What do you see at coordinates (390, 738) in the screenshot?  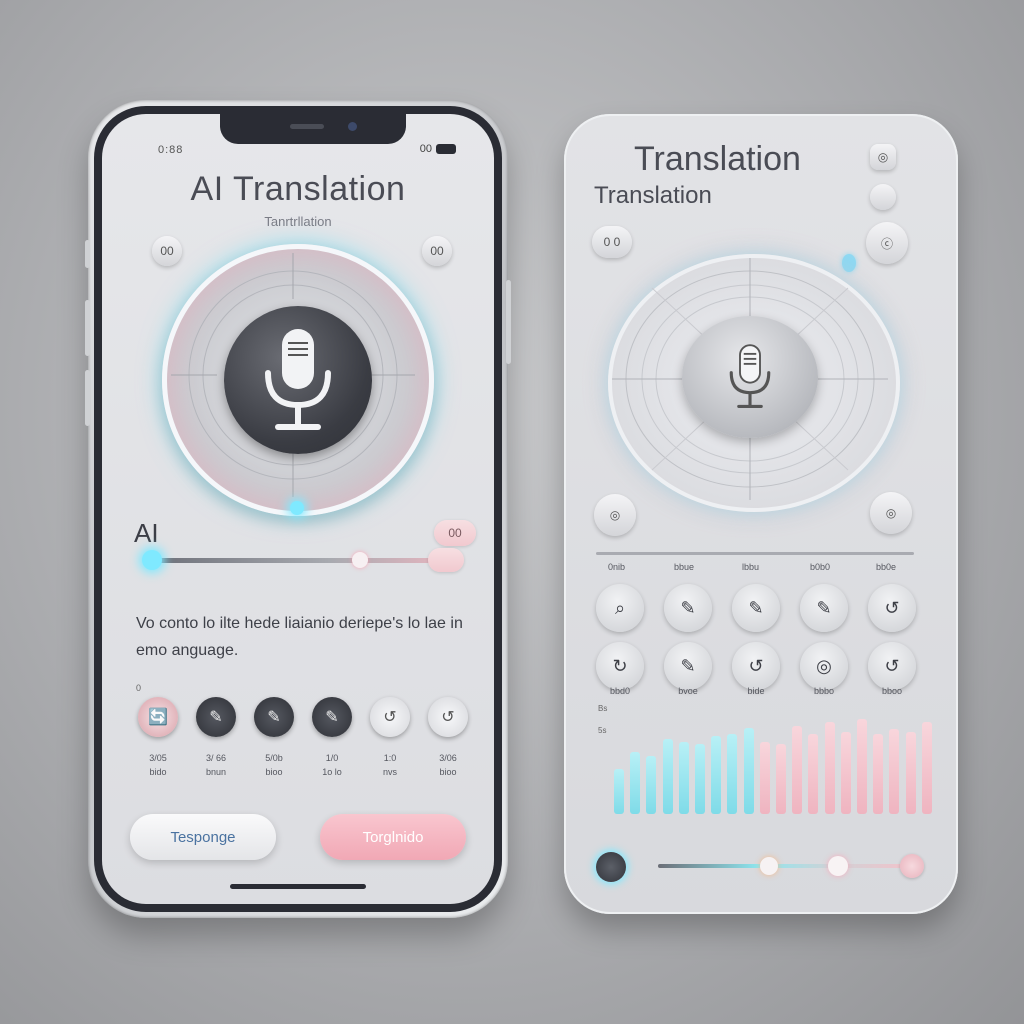 I see `language-item: ↺ 1:0 nvs` at bounding box center [390, 738].